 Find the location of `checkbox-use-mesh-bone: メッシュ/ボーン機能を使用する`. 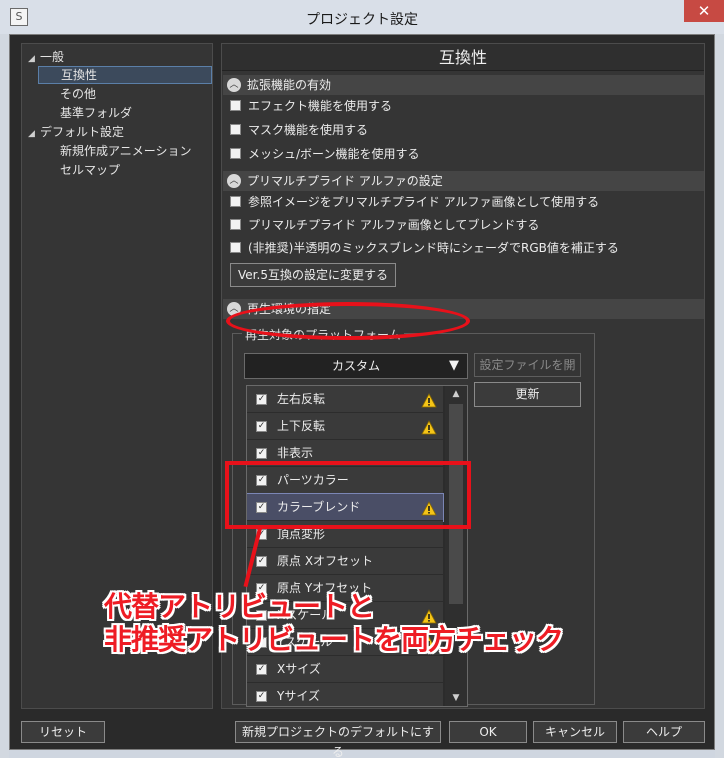

checkbox-use-mesh-bone: メッシュ/ボーン機能を使用する is located at coordinates (324, 154).